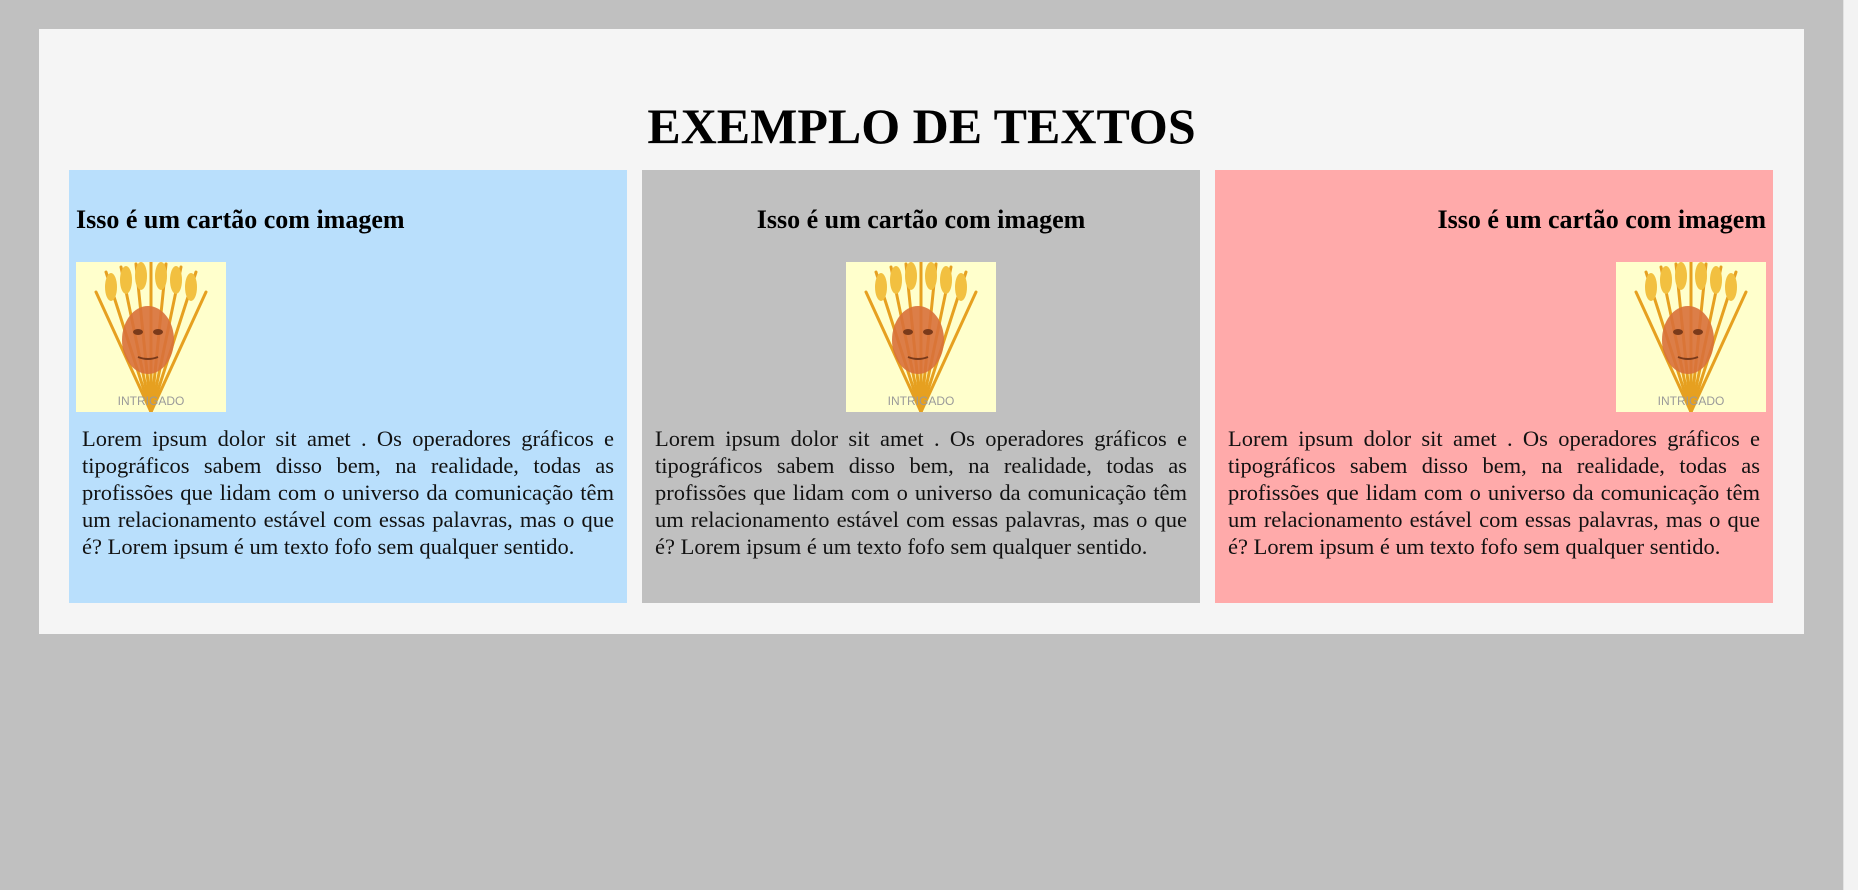 This screenshot has width=1858, height=890. Describe the element at coordinates (1850, 445) in the screenshot. I see `vertical-scrollbar` at that location.